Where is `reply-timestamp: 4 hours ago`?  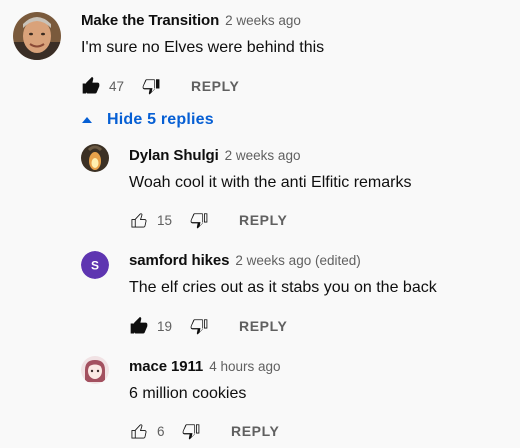 reply-timestamp: 4 hours ago is located at coordinates (244, 366).